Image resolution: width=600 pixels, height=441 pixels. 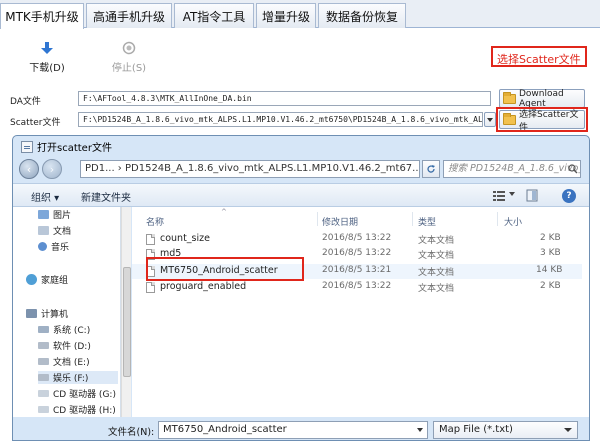 What do you see at coordinates (54, 230) in the screenshot?
I see `nav-item-documents: 文档` at bounding box center [54, 230].